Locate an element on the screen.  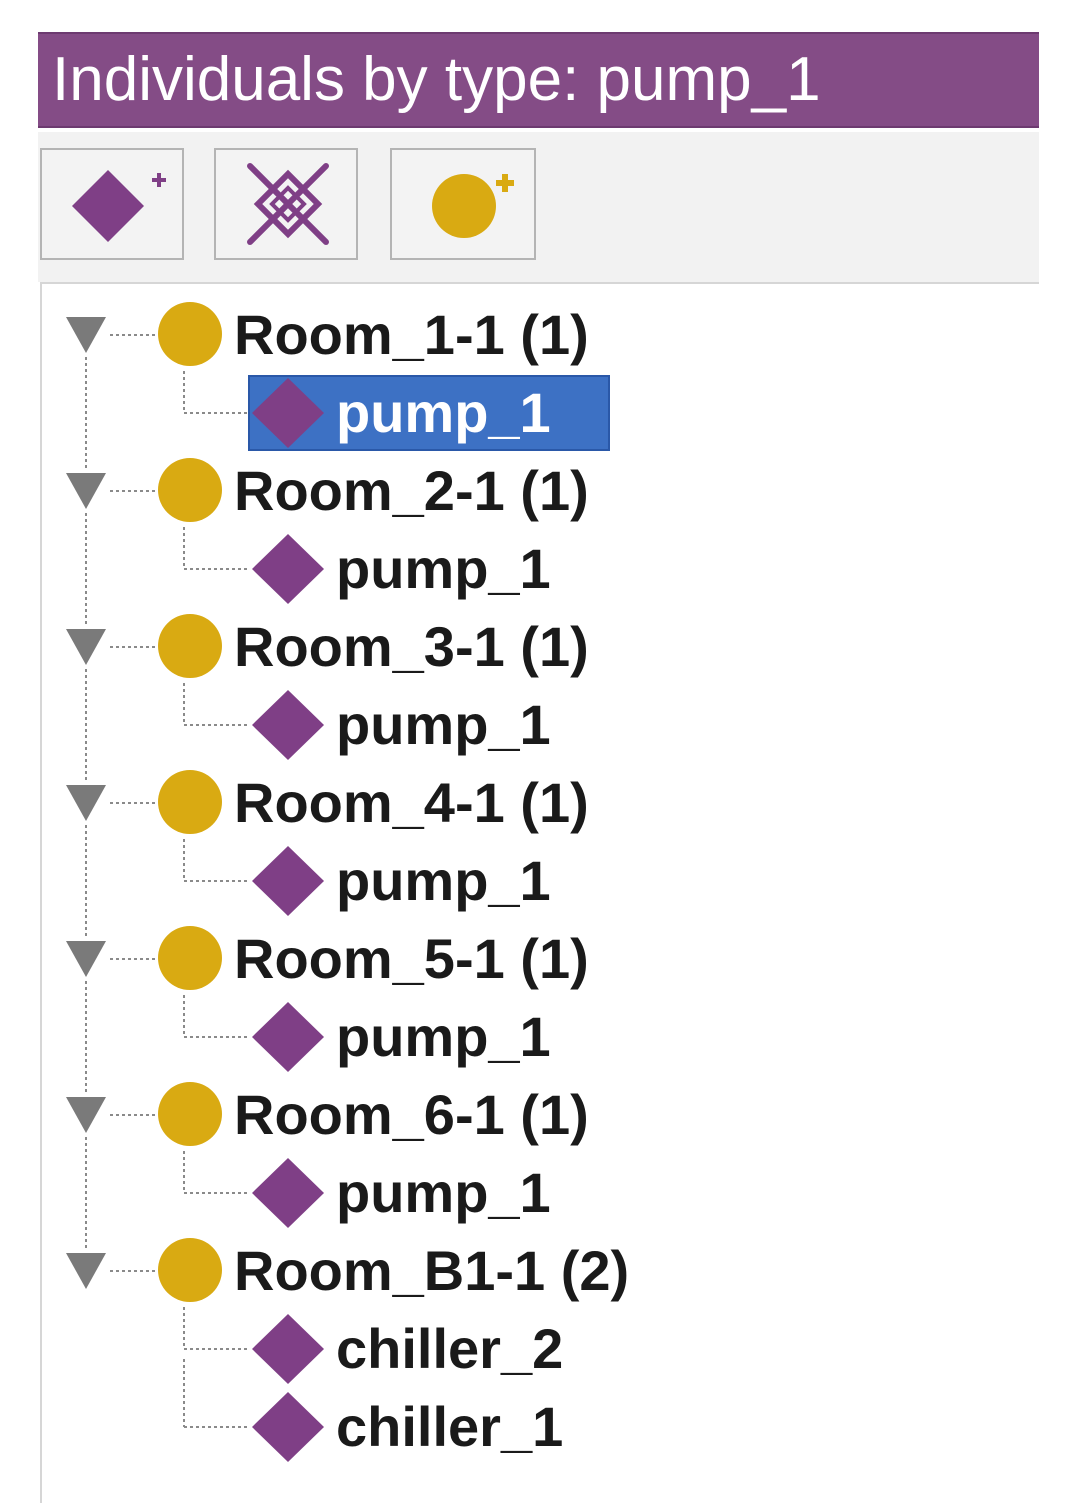
tree-individual-node: chiller_1 is located at coordinates (406, 1427).